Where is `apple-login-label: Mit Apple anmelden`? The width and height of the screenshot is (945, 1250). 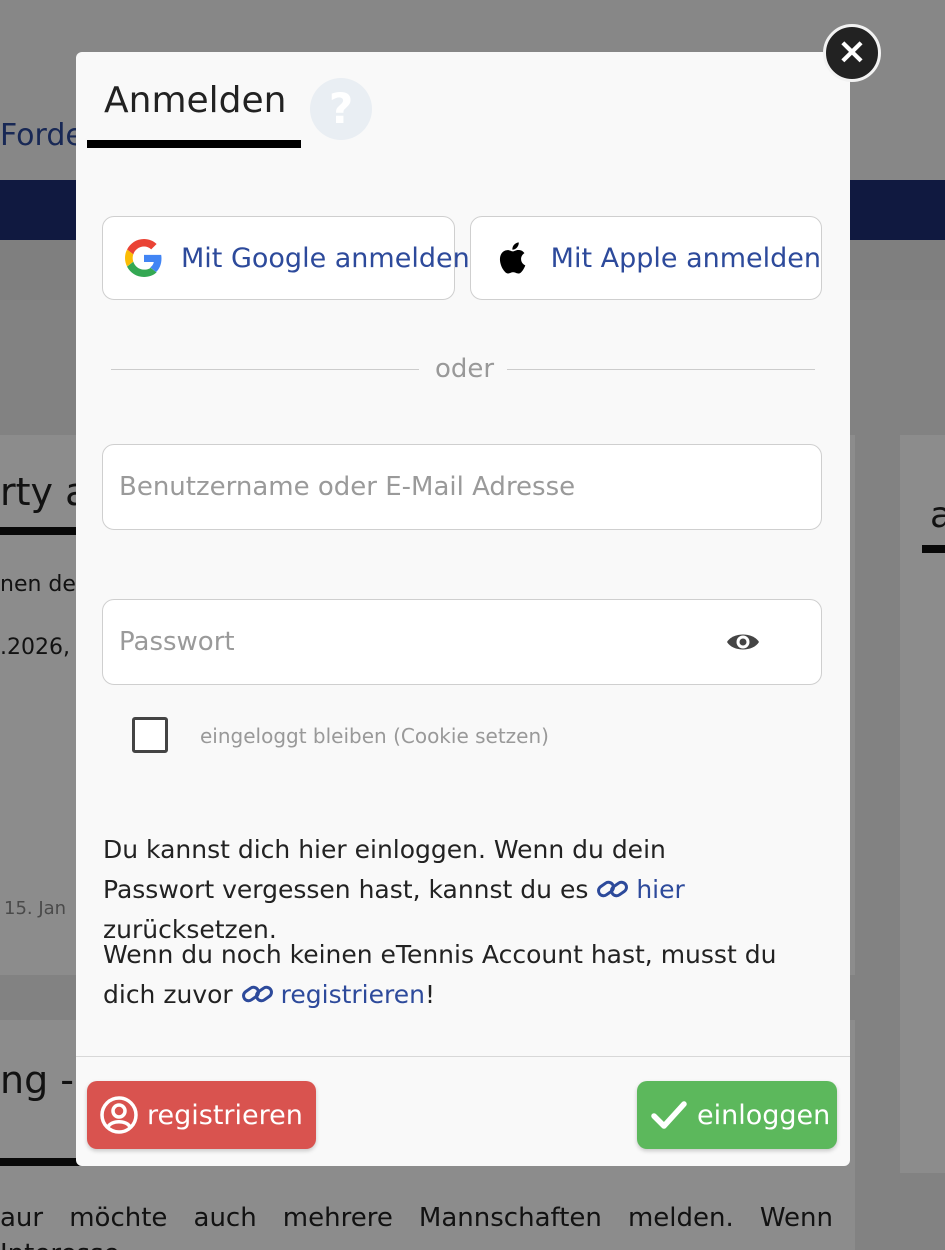 apple-login-label: Mit Apple anmelden is located at coordinates (685, 258).